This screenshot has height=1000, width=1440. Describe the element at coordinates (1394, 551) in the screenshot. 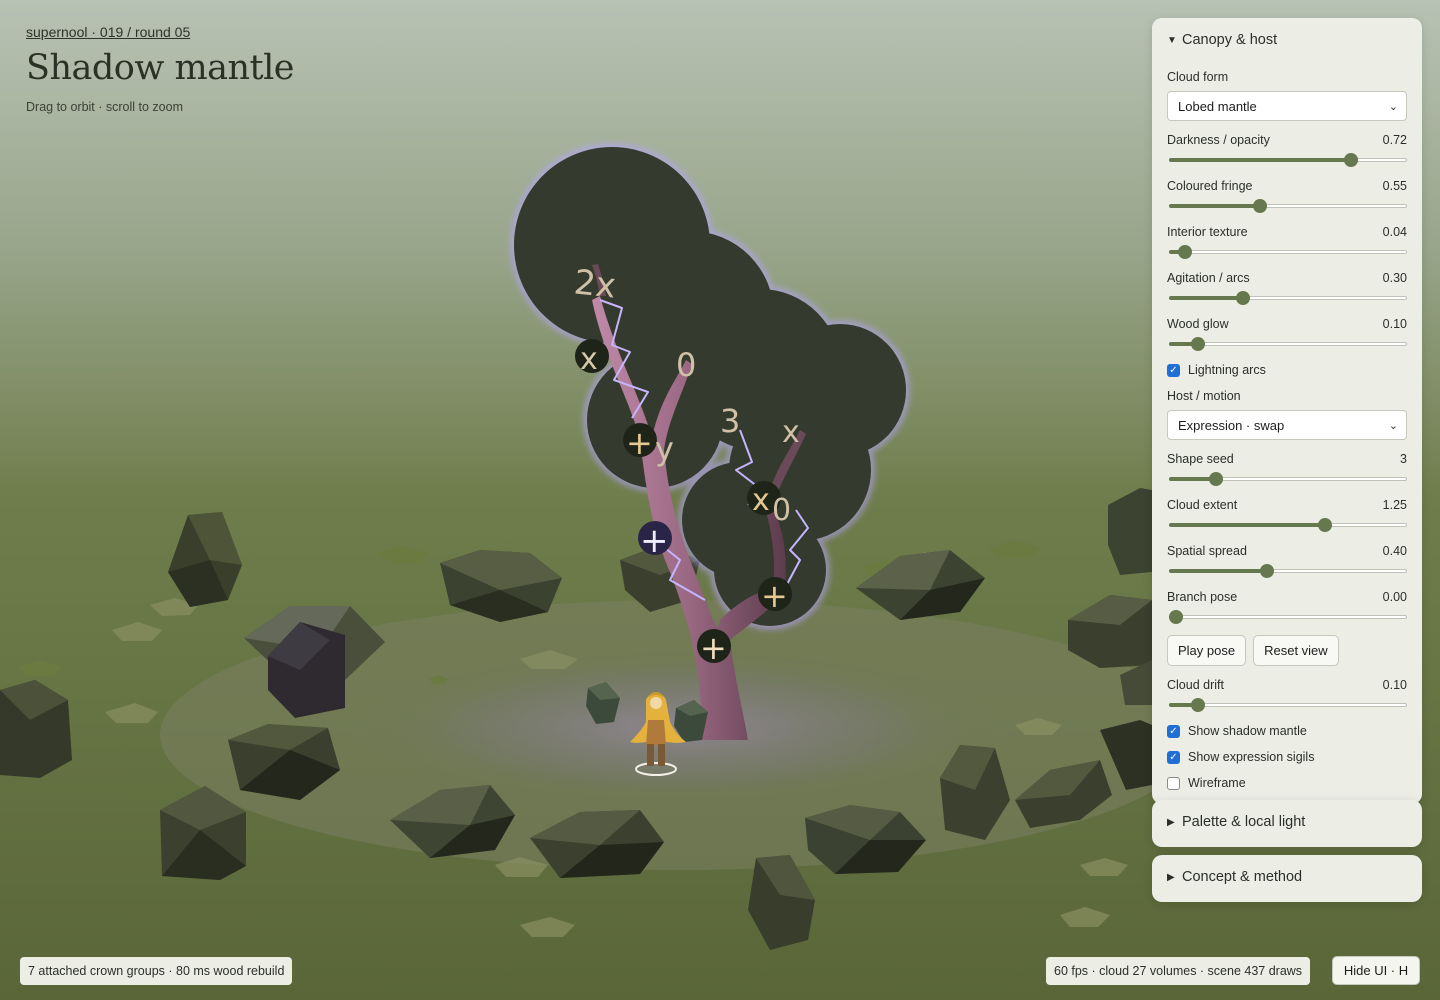

I see `slider-value: 0.40` at that location.